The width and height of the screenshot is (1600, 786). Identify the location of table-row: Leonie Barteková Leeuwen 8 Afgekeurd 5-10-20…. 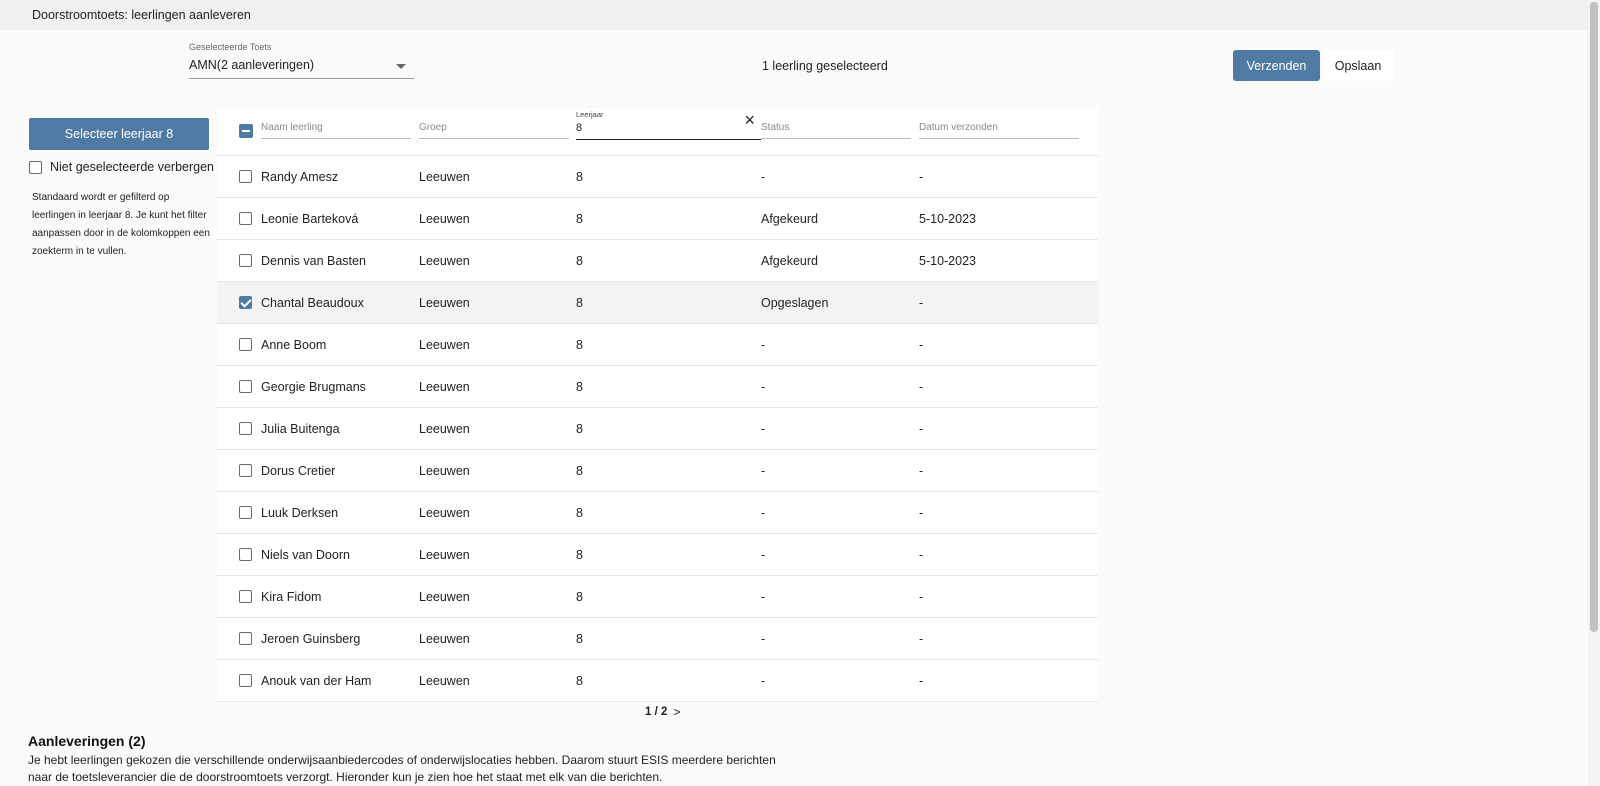
(657, 219).